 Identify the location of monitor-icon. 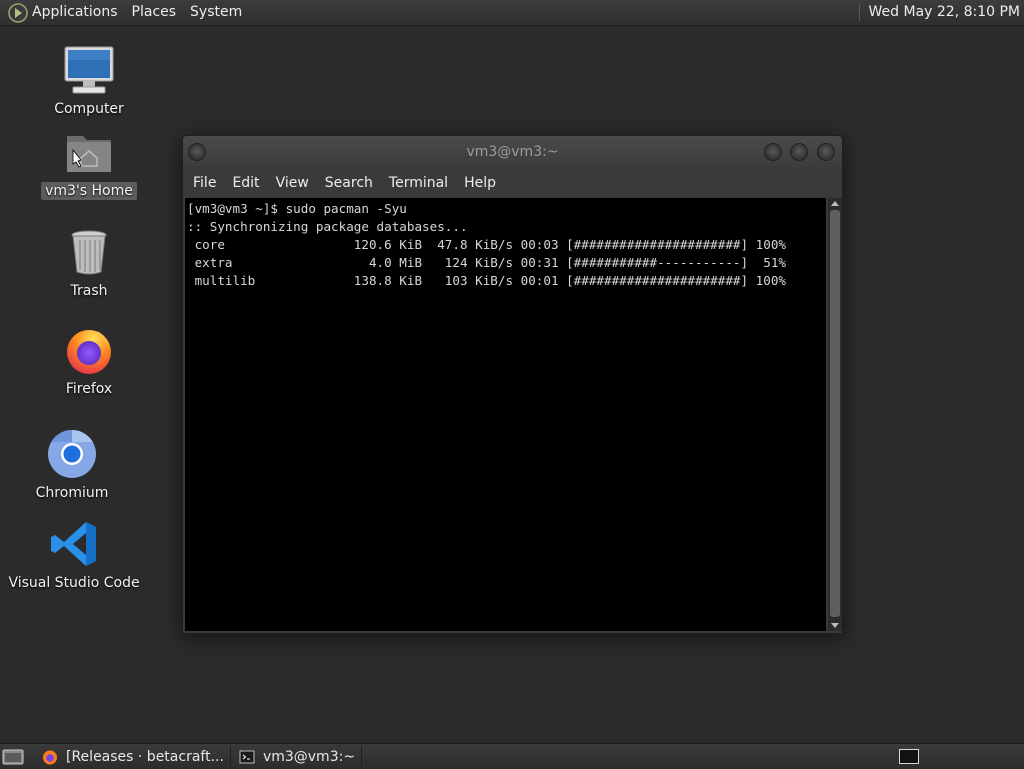
(89, 70).